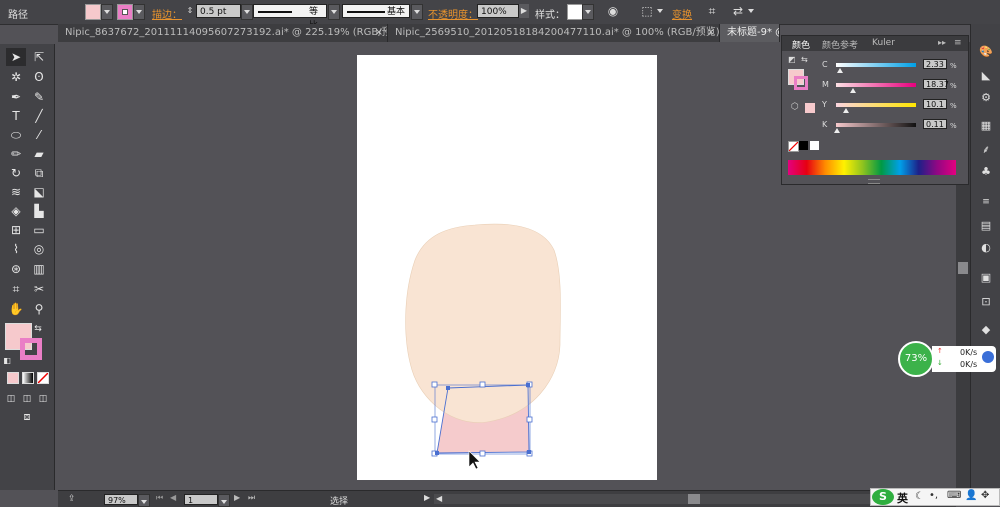 This screenshot has height=507, width=1000. What do you see at coordinates (795, 107) in the screenshot?
I see `out-of-gamut-icon: ⬡` at bounding box center [795, 107].